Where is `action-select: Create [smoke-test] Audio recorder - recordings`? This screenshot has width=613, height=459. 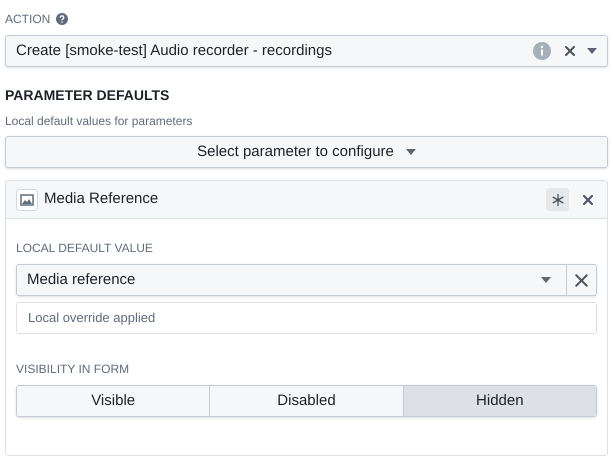 action-select: Create [smoke-test] Audio recorder - recordings is located at coordinates (306, 51).